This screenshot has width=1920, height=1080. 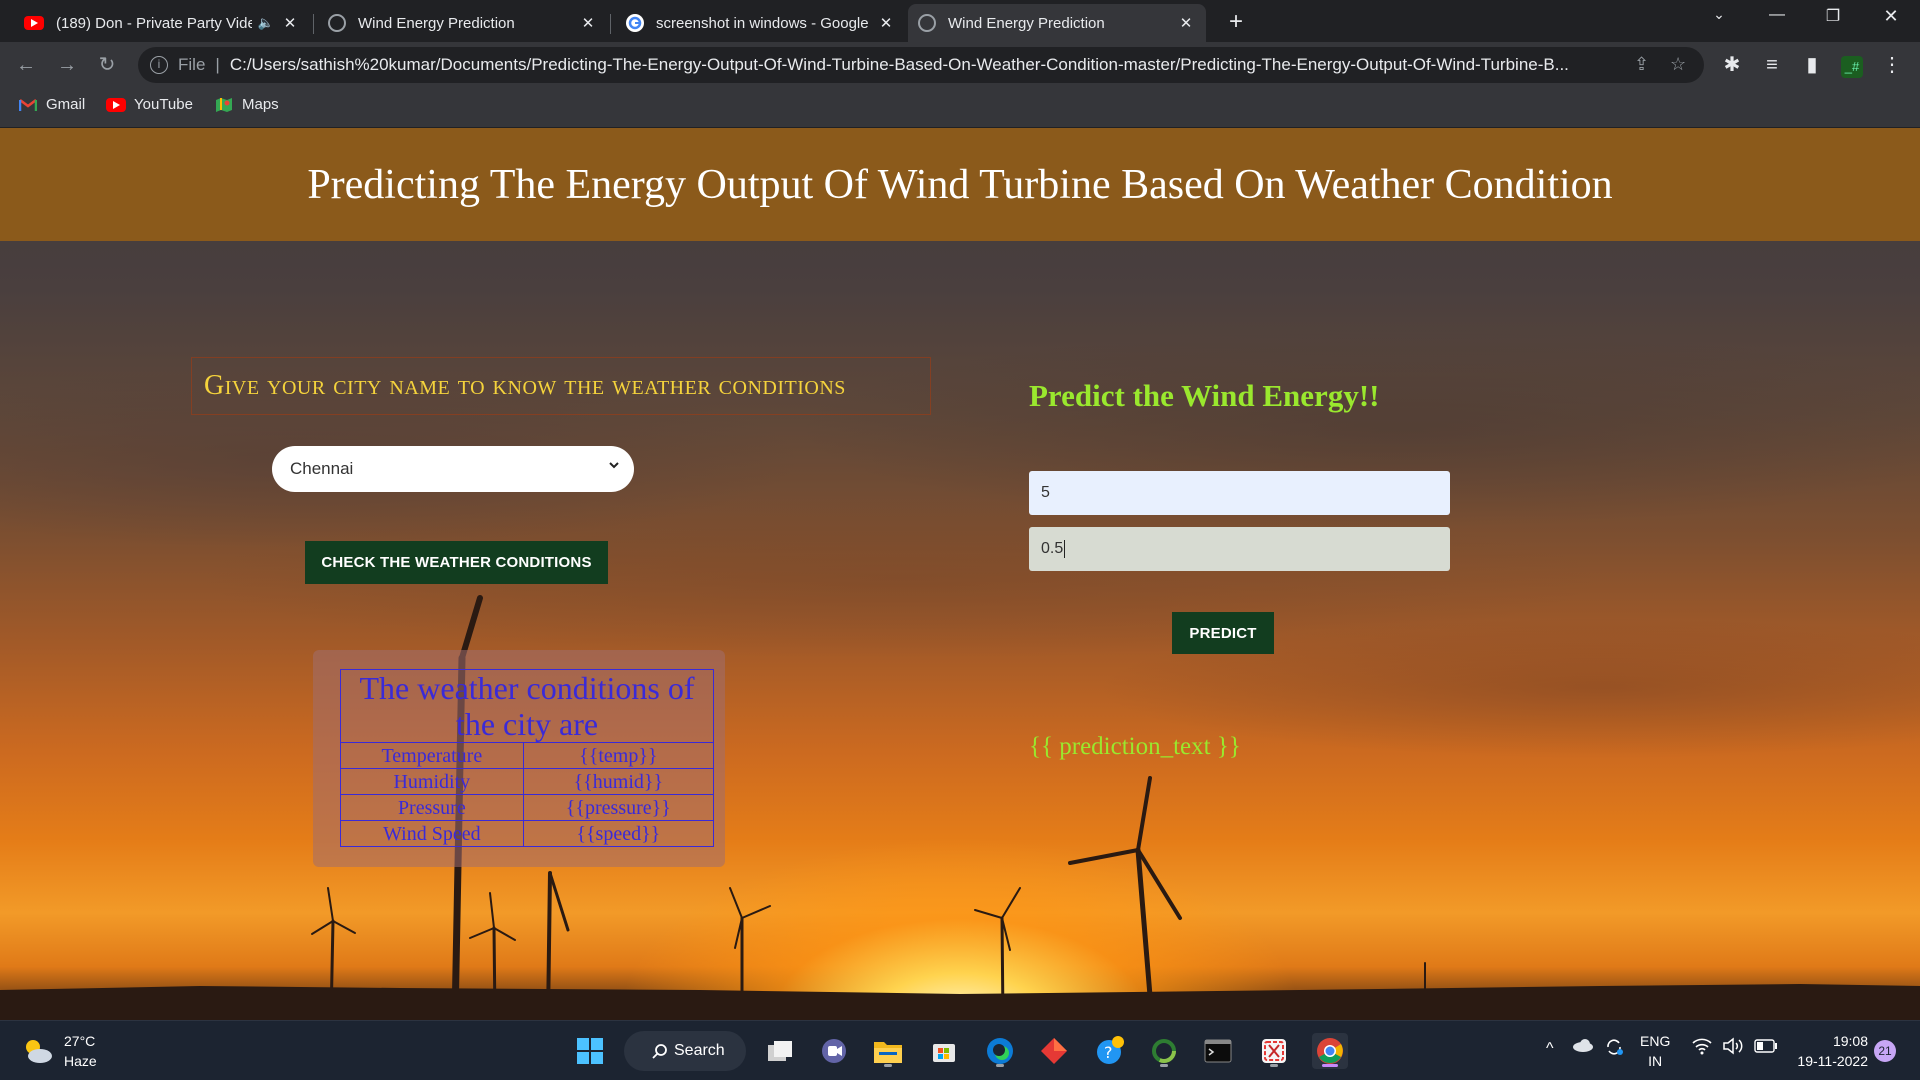 What do you see at coordinates (26, 65) in the screenshot?
I see `back-icon: ←` at bounding box center [26, 65].